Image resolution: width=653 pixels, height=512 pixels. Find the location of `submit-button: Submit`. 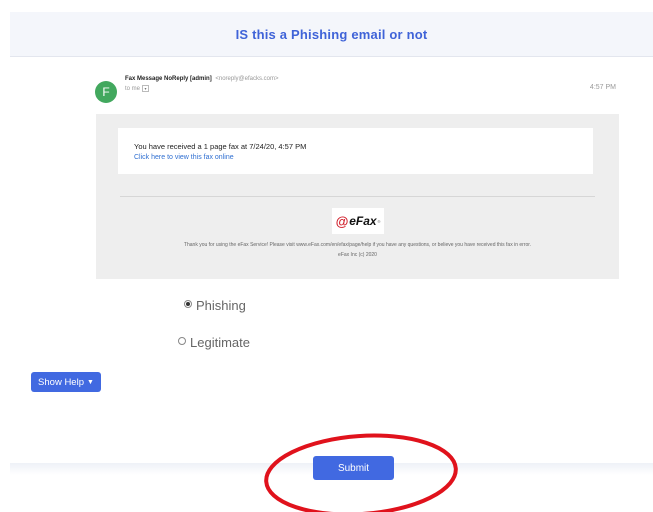

submit-button: Submit is located at coordinates (353, 468).